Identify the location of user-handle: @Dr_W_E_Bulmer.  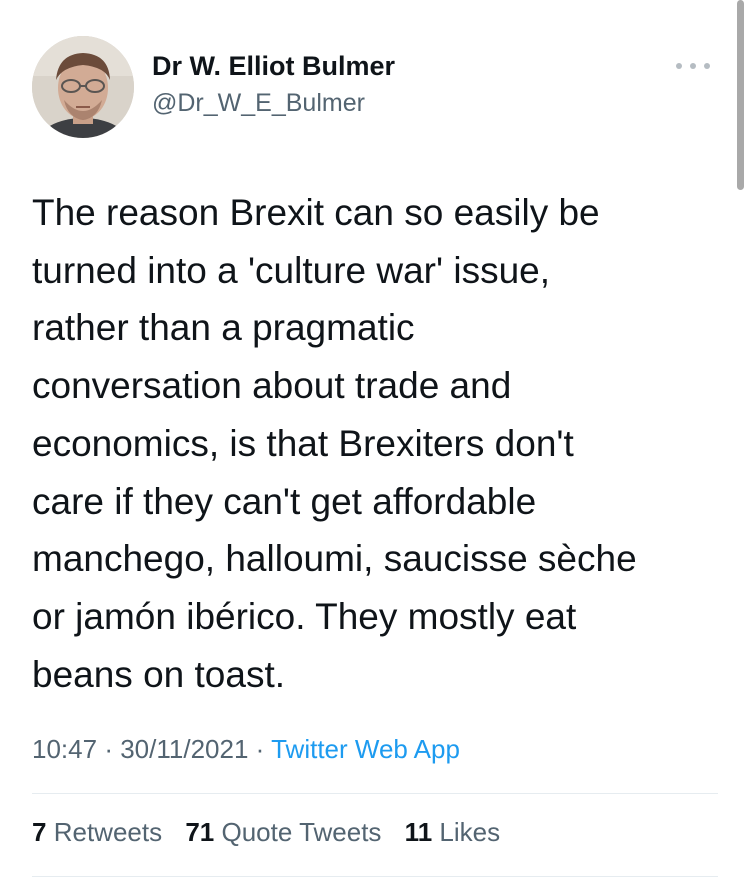
(258, 103).